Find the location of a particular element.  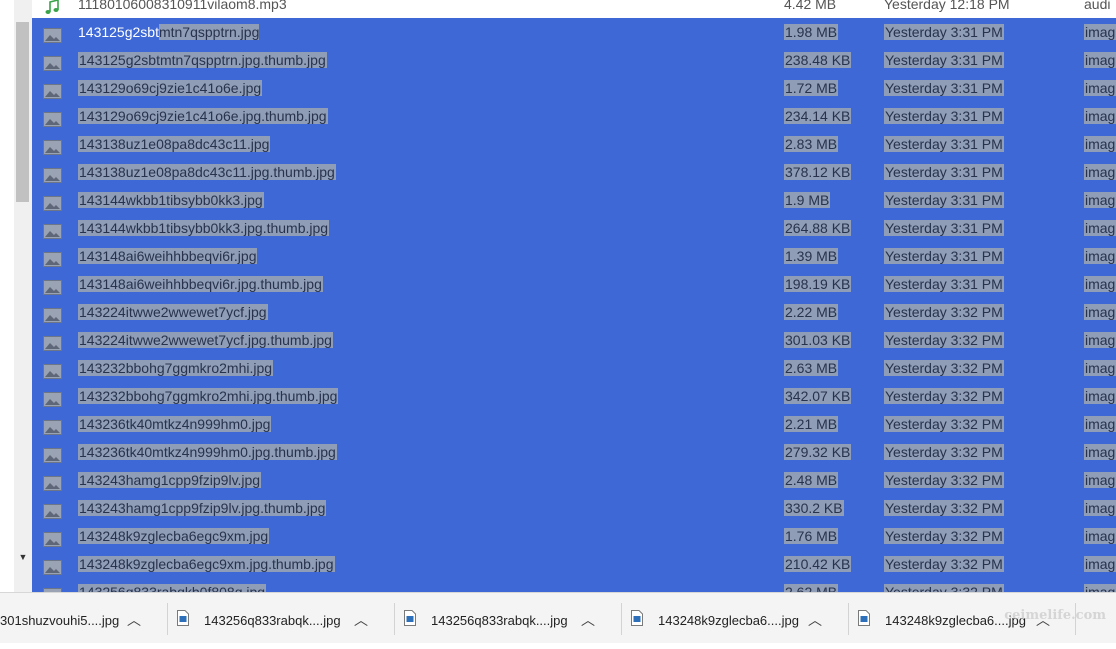

file-name: 143256q833rabqkb0f808q.jpg is located at coordinates (172, 585).